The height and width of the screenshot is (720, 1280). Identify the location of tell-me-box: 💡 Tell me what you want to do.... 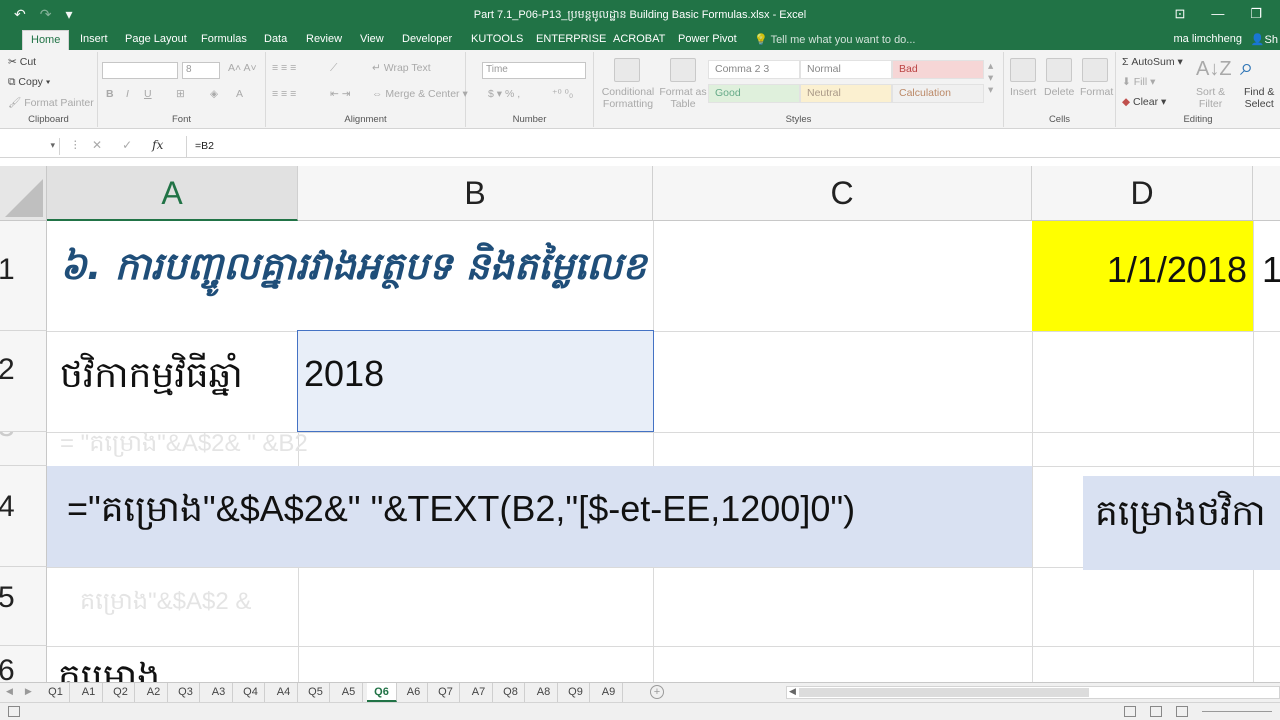
(834, 39).